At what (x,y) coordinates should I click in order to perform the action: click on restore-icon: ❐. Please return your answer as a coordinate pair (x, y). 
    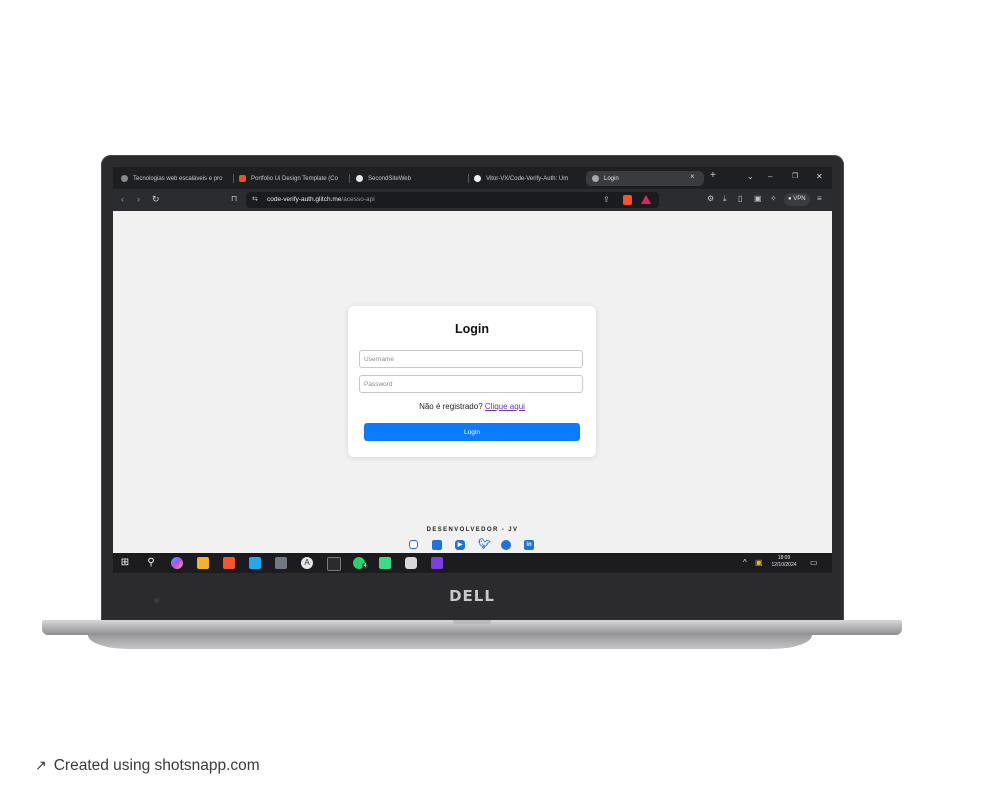
    Looking at the image, I should click on (795, 176).